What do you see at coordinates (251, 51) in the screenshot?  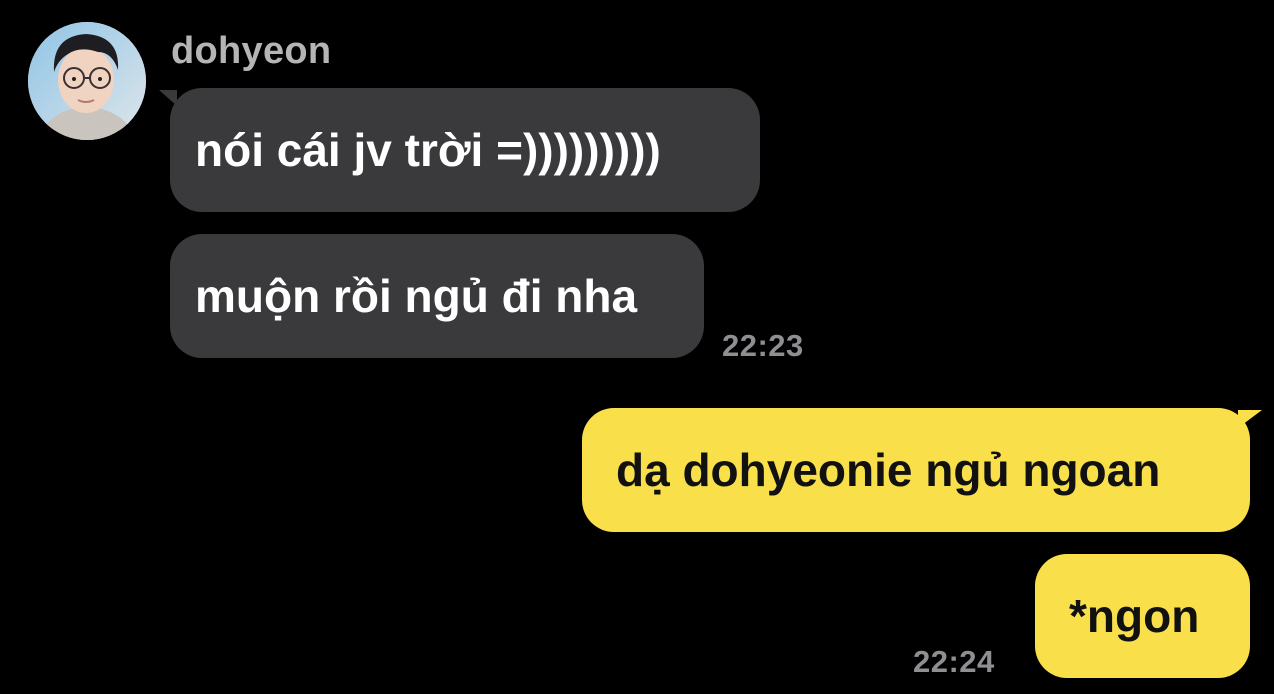 I see `sender-name: dohyeon` at bounding box center [251, 51].